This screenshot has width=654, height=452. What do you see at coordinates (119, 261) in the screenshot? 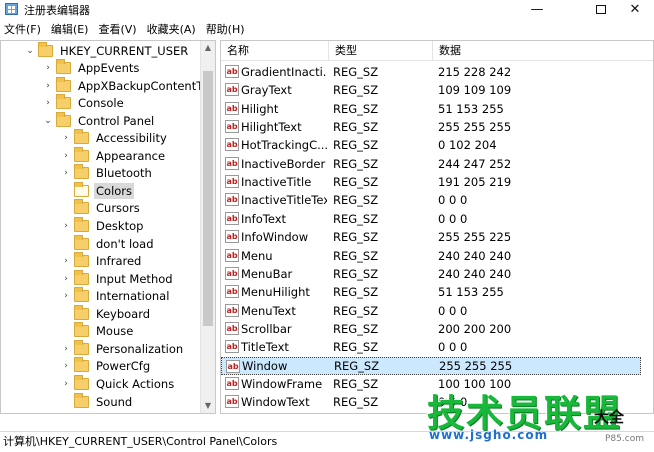
I see `tree-item-label: Infrared` at bounding box center [119, 261].